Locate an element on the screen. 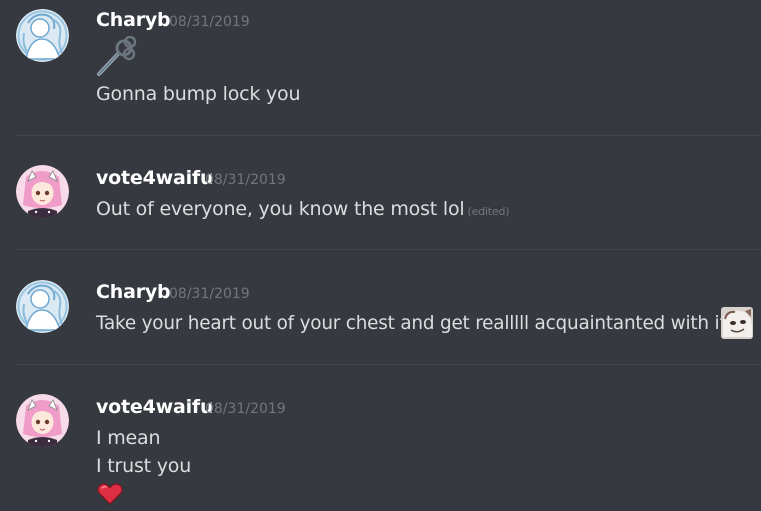 This screenshot has width=761, height=511. heart-icon is located at coordinates (110, 496).